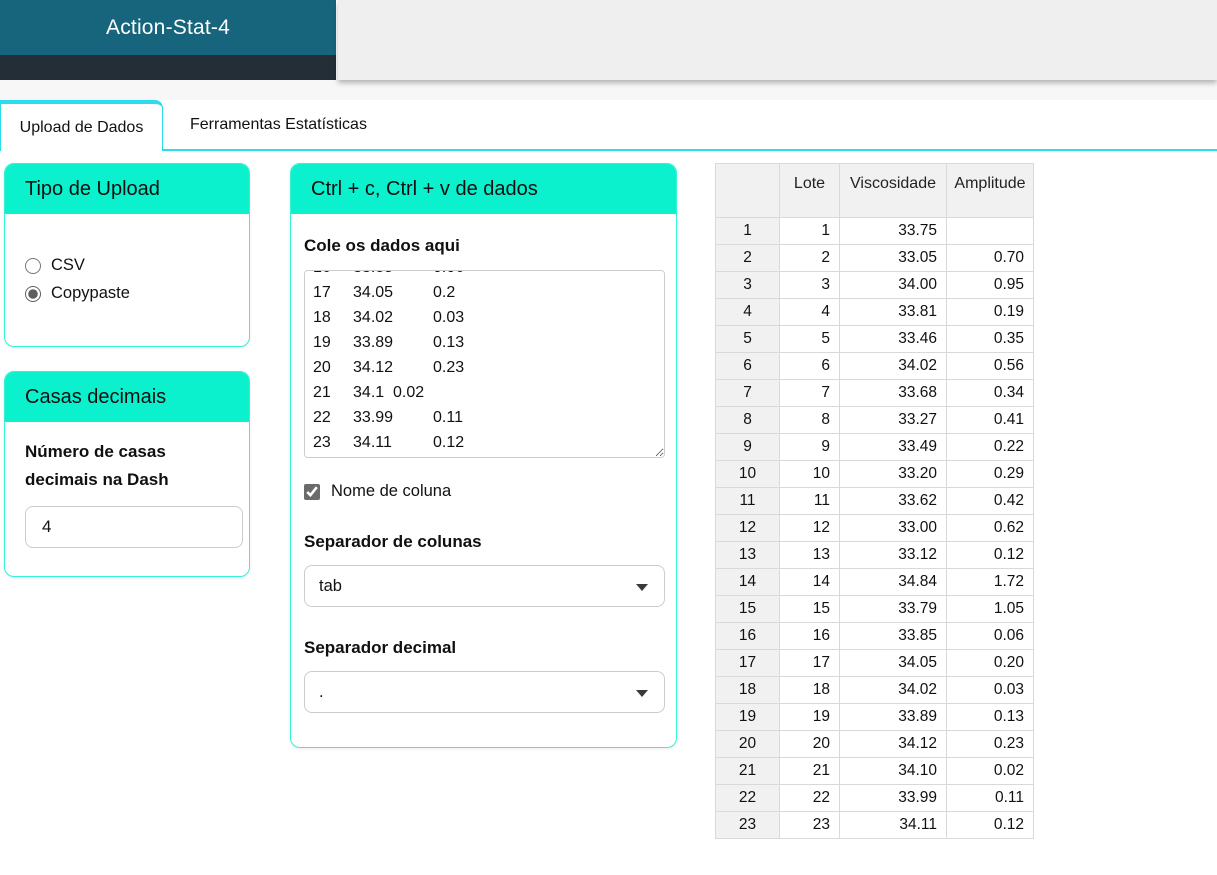  I want to click on radio-csv, so click(33, 265).